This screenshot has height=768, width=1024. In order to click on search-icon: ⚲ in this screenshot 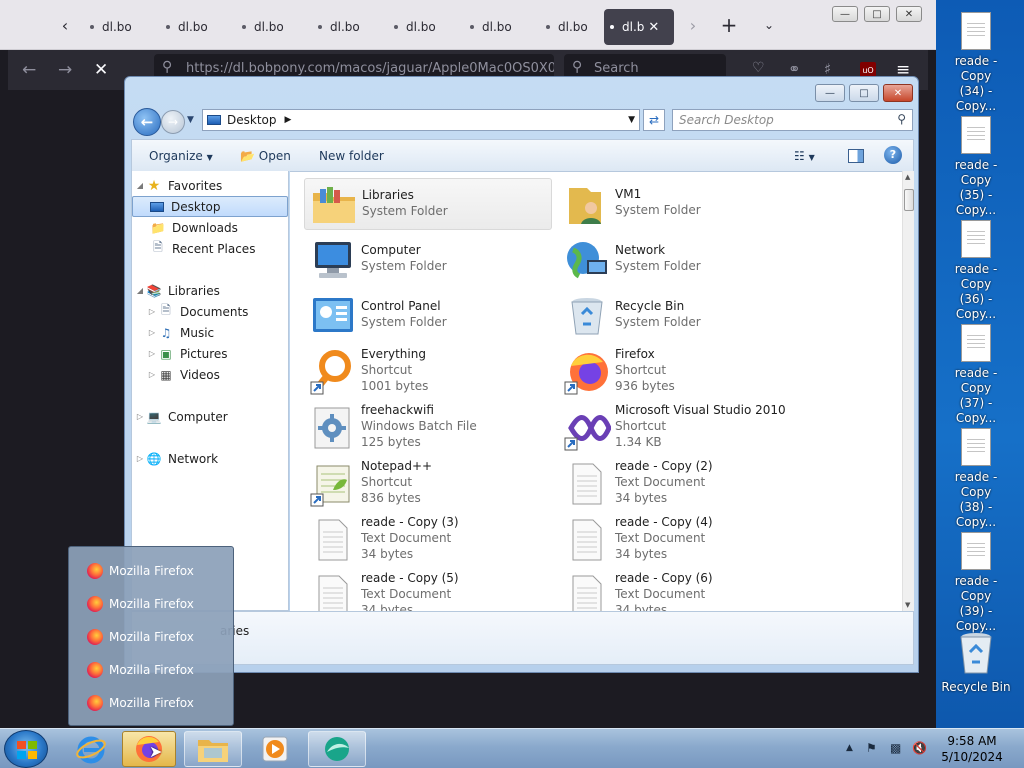, I will do `click(901, 119)`.